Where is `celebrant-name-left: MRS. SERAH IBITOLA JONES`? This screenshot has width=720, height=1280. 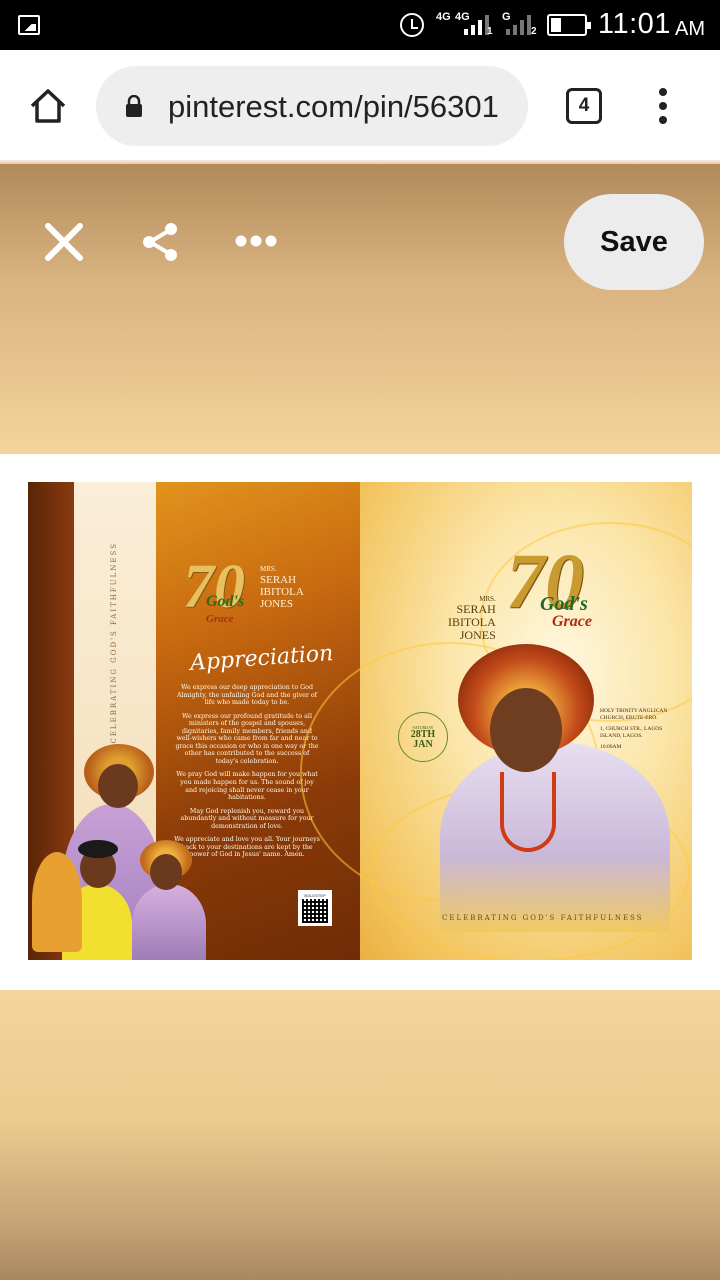
celebrant-name-left: MRS. SERAH IBITOLA JONES is located at coordinates (282, 587).